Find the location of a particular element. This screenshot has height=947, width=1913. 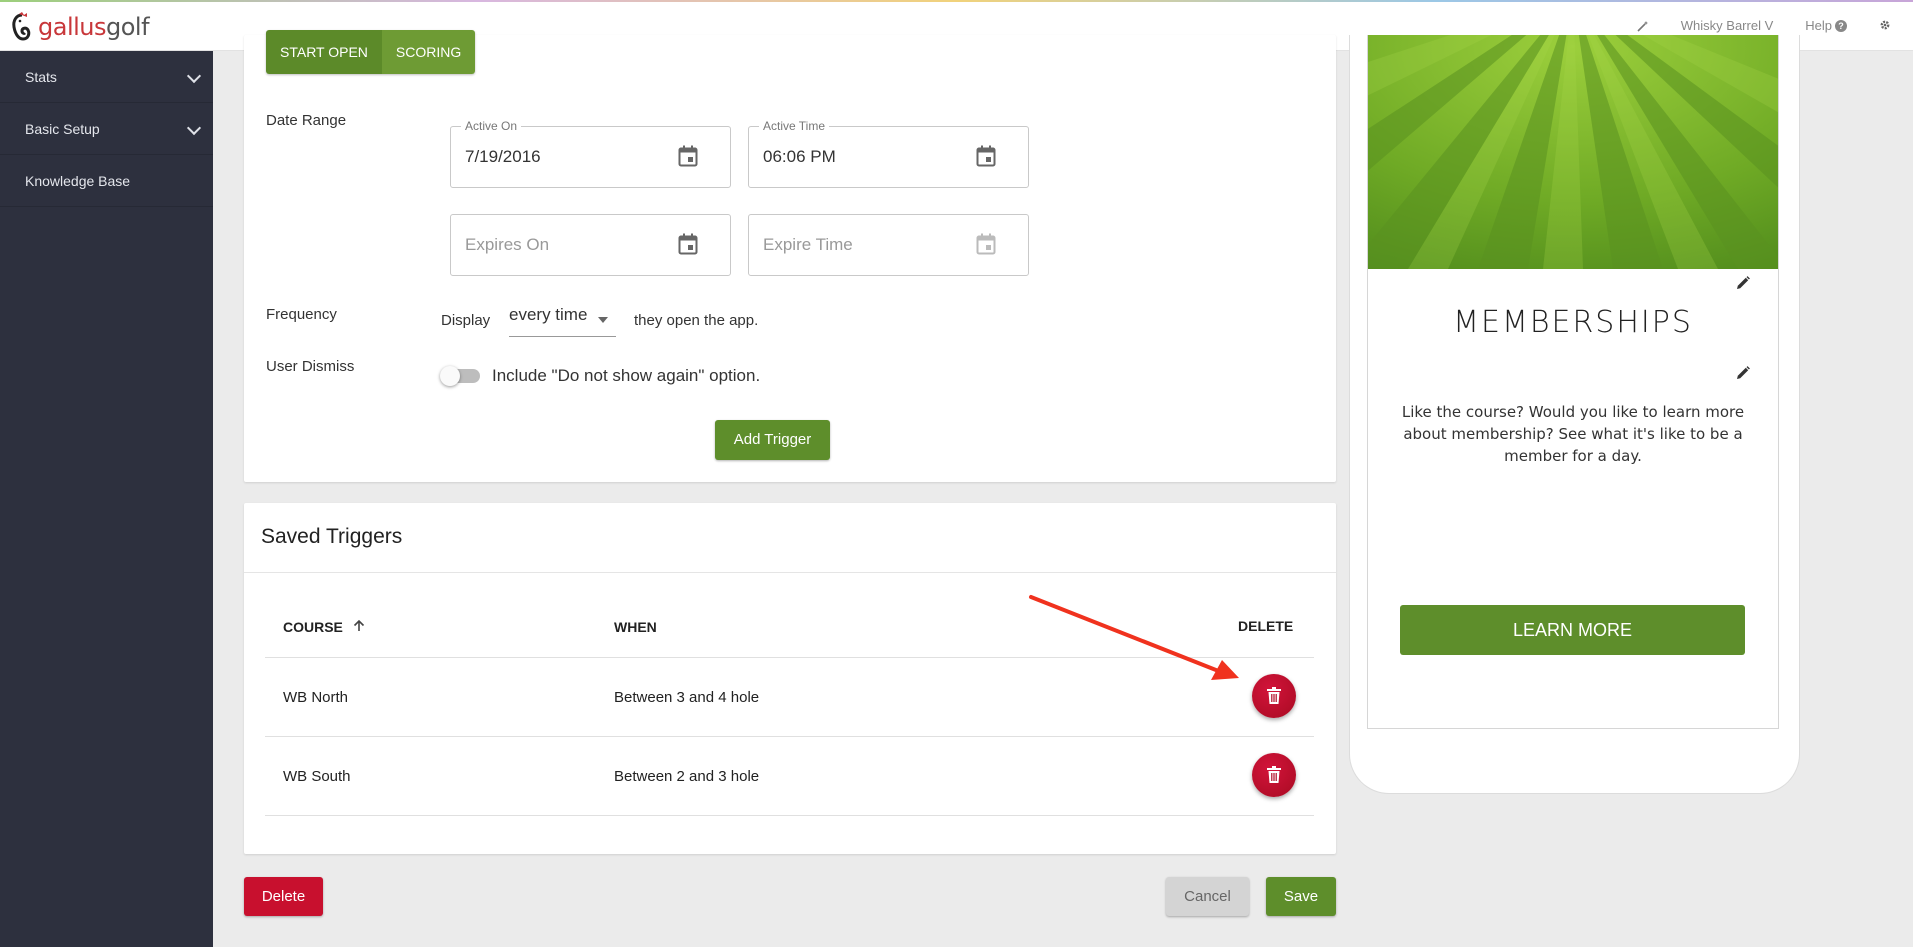

sidebar-item-label: Knowledge Base is located at coordinates (78, 181).